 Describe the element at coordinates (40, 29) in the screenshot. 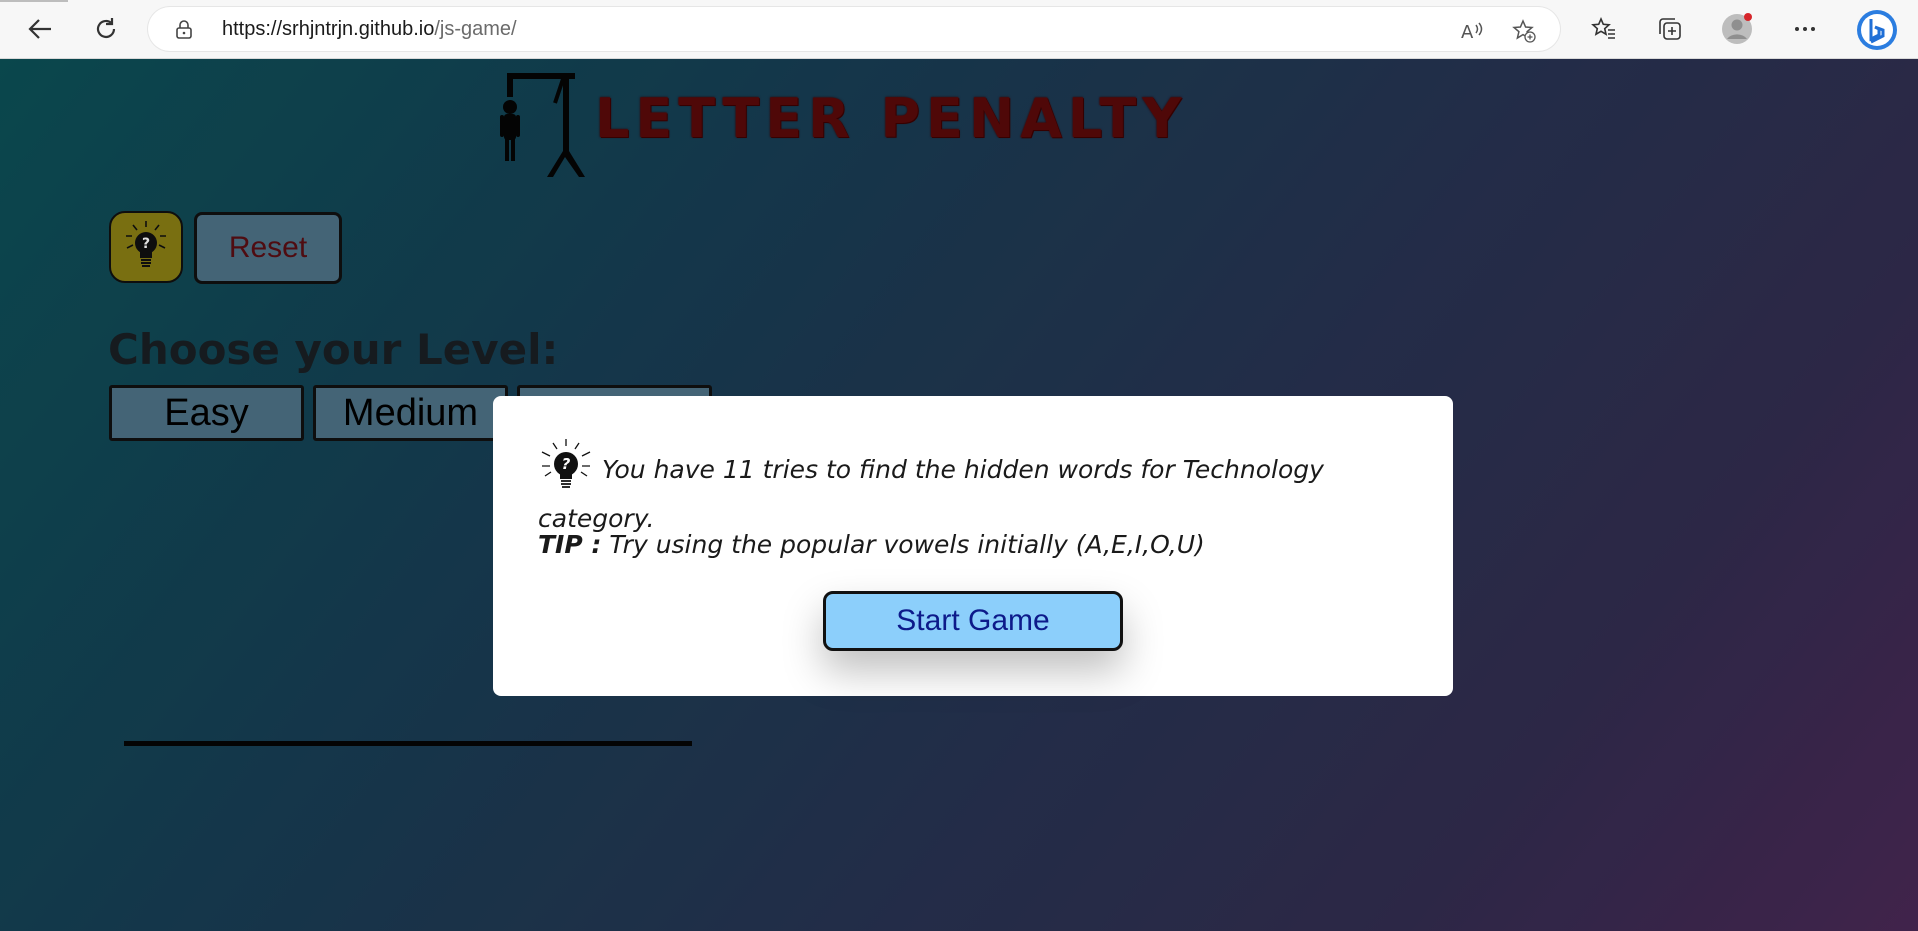

I see `back-arrow-icon` at that location.